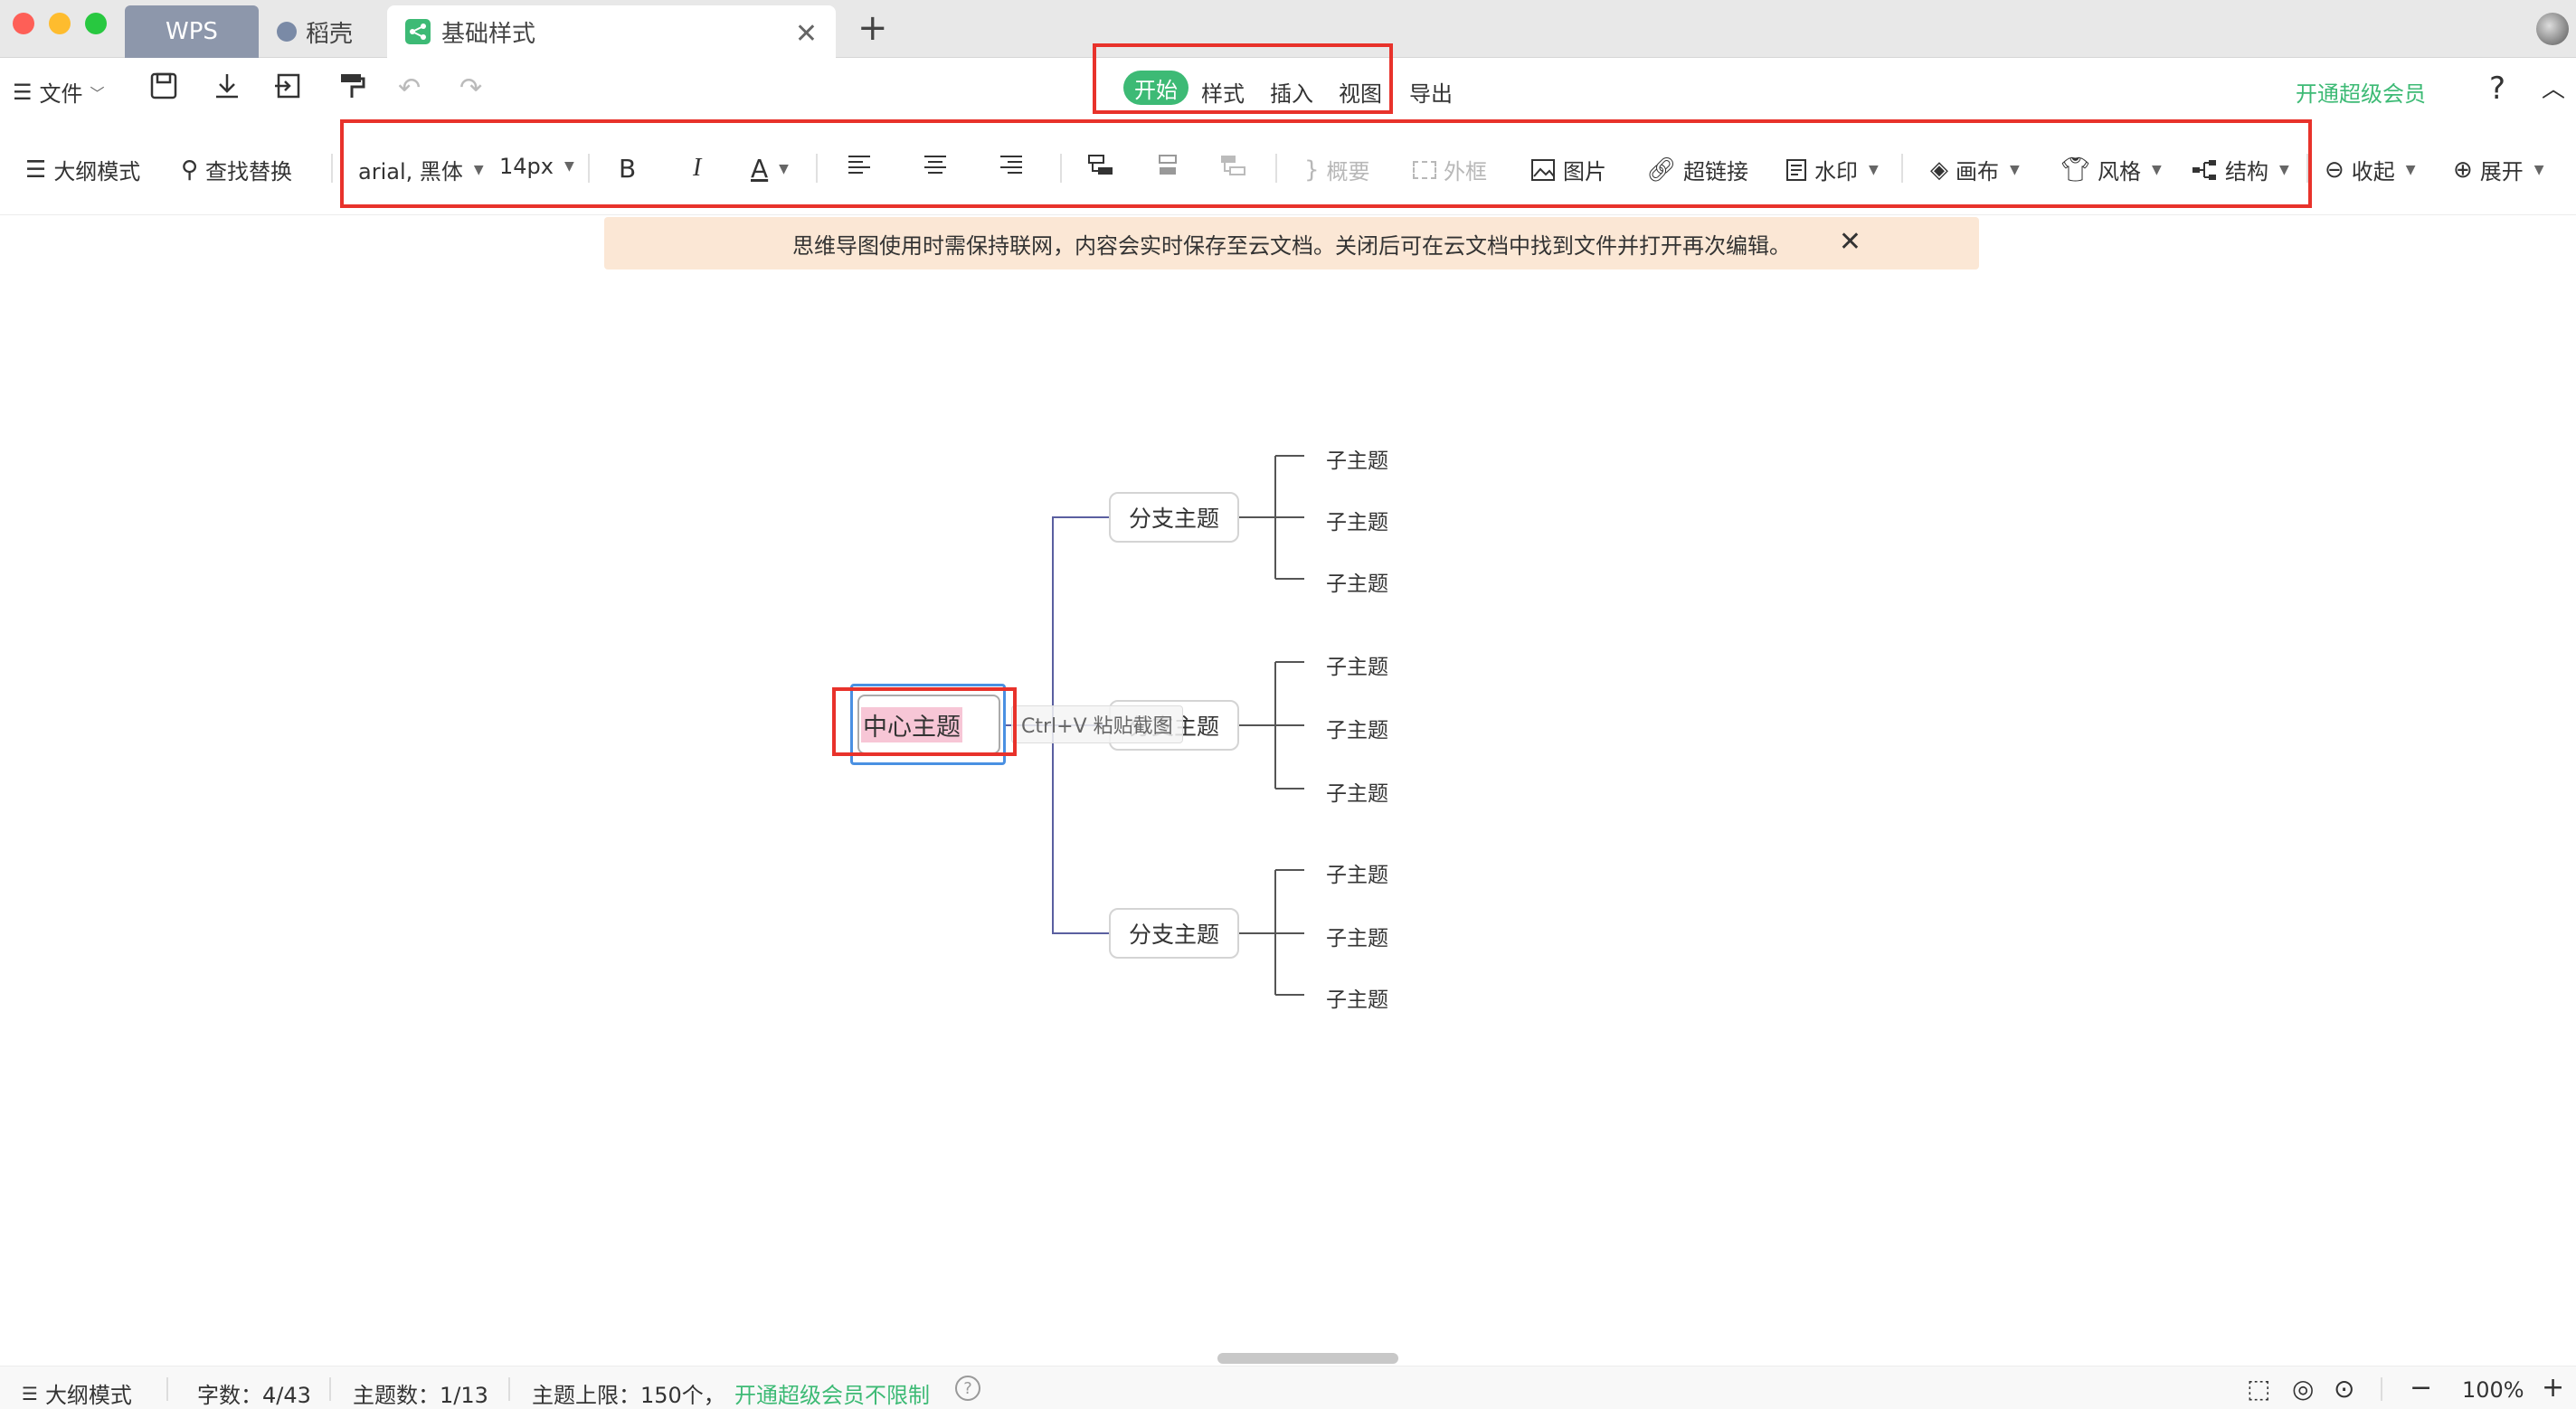  Describe the element at coordinates (611, 31) in the screenshot. I see `tab-mindmap-document: 基础样式 ✕` at that location.